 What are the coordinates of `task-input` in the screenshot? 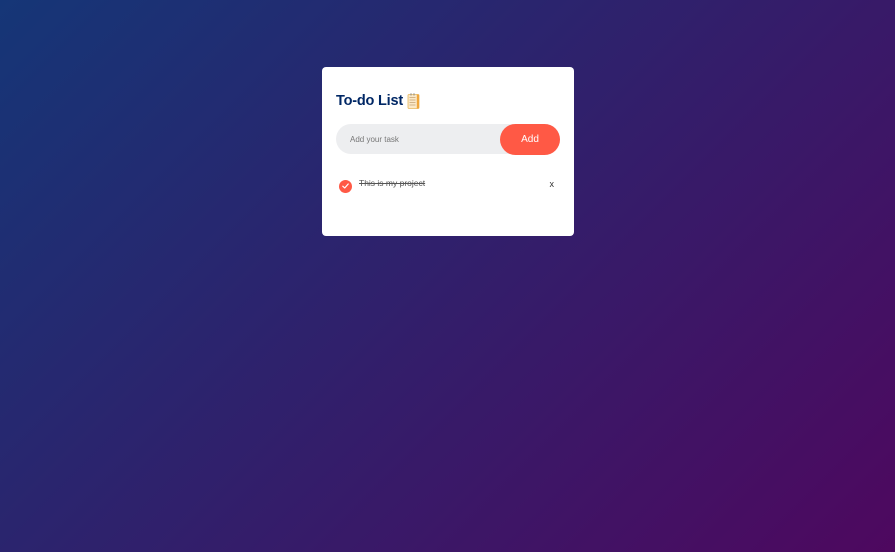 It's located at (418, 139).